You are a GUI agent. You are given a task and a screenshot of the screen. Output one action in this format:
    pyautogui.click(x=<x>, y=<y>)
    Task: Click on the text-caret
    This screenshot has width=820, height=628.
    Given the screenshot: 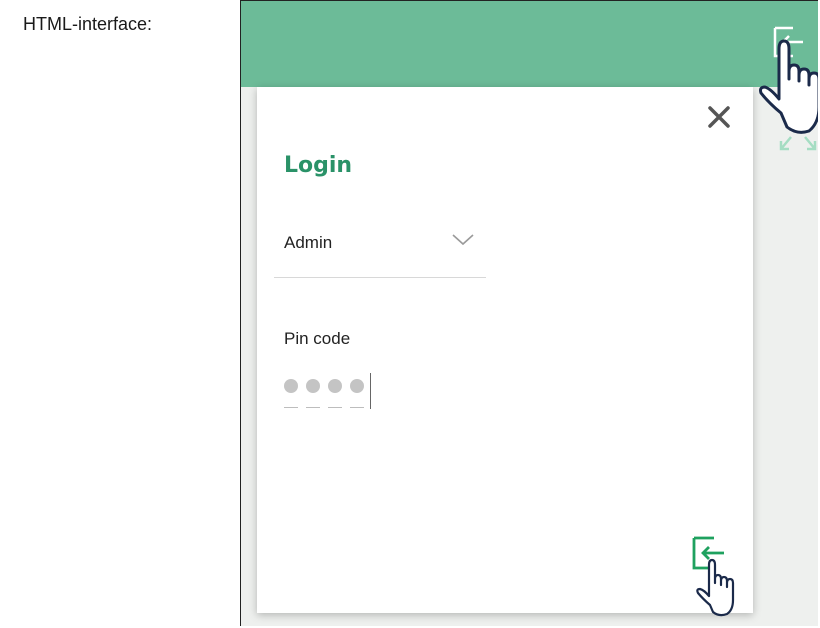 What is the action you would take?
    pyautogui.click(x=370, y=391)
    